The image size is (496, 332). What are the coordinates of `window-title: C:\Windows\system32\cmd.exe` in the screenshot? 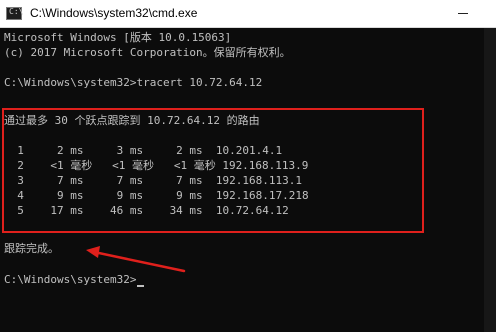 It's located at (114, 13).